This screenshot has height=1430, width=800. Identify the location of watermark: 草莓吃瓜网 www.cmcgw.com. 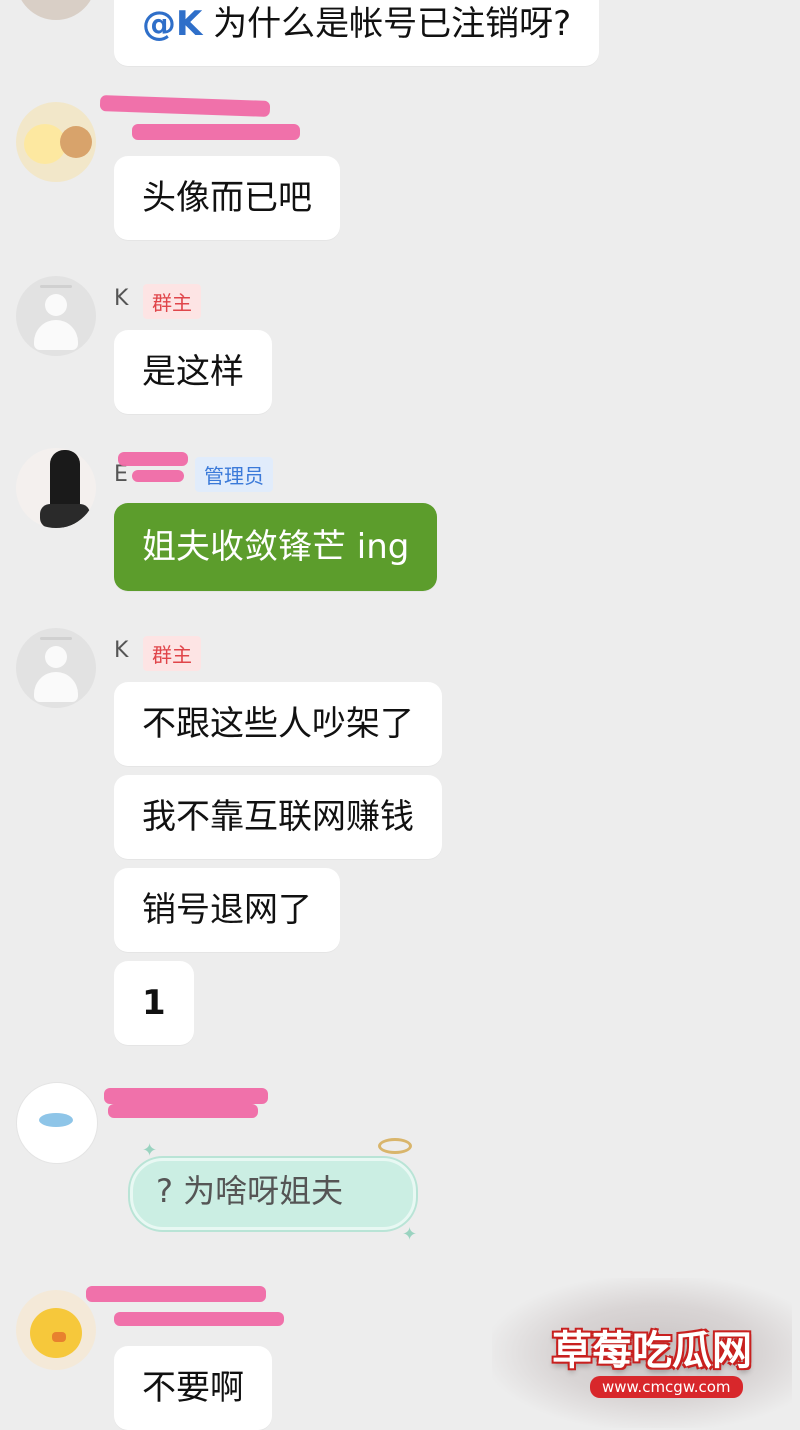
(642, 1353).